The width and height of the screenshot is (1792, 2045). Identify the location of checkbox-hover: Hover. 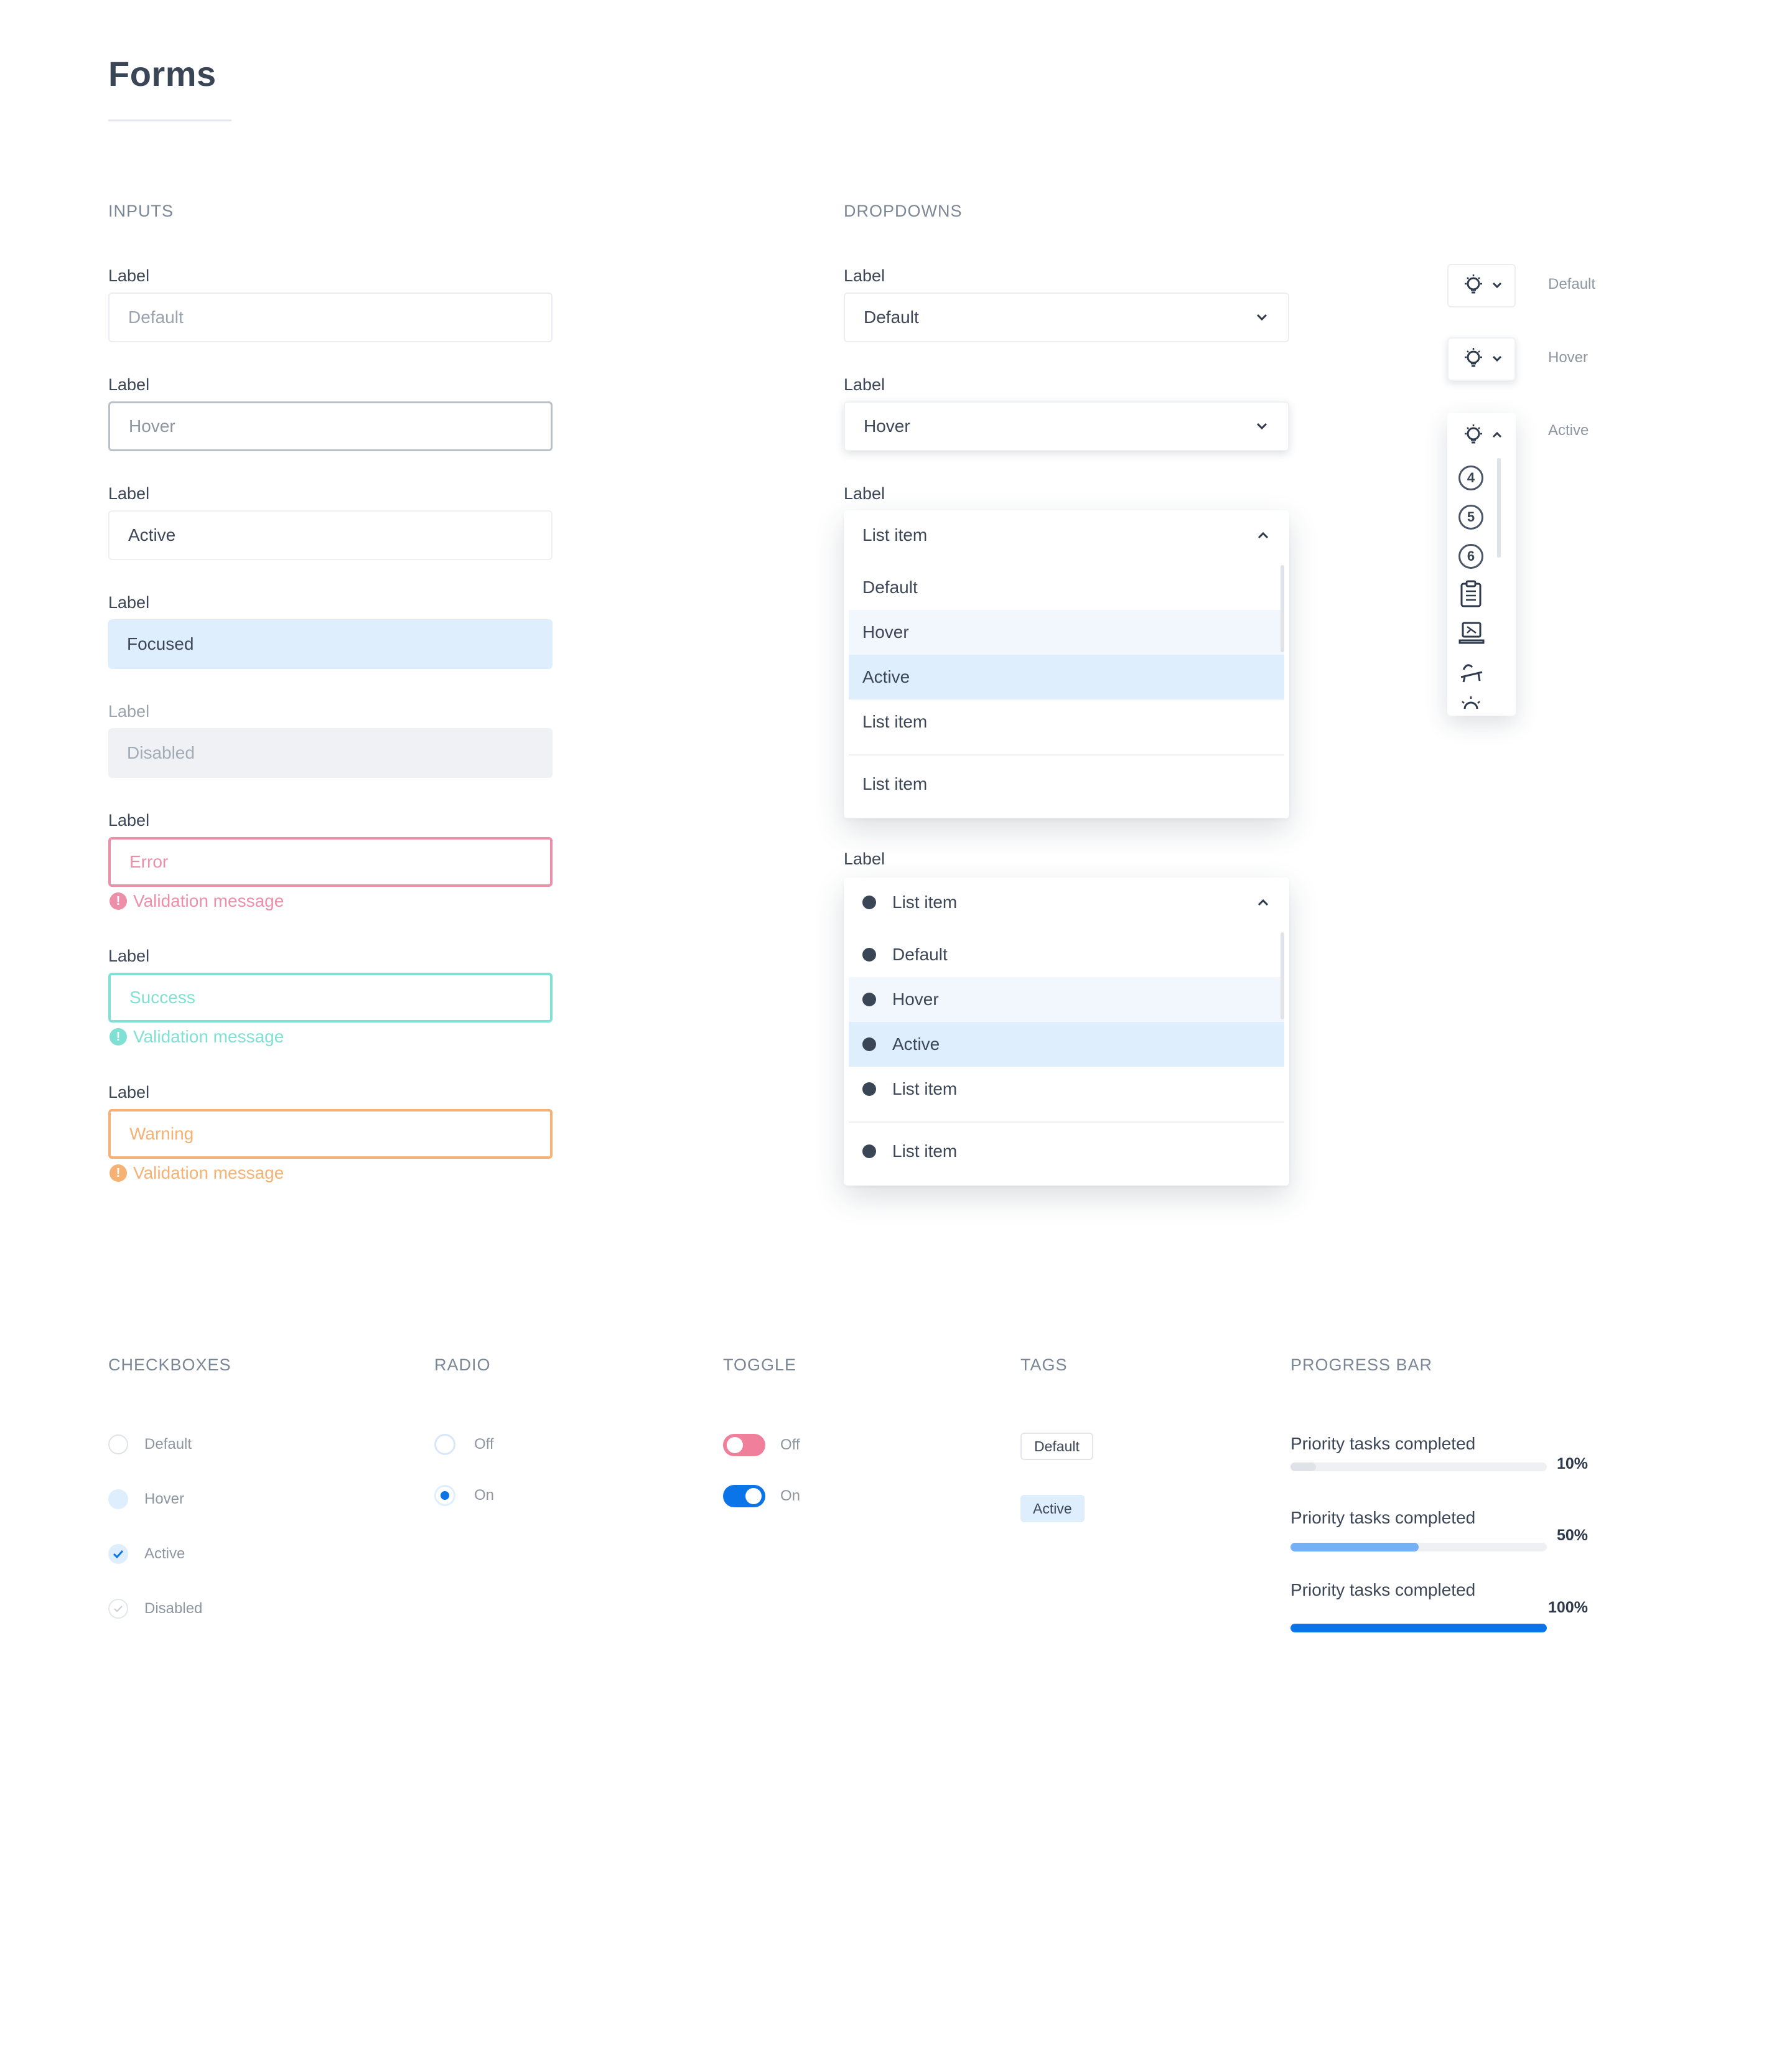
(146, 1499).